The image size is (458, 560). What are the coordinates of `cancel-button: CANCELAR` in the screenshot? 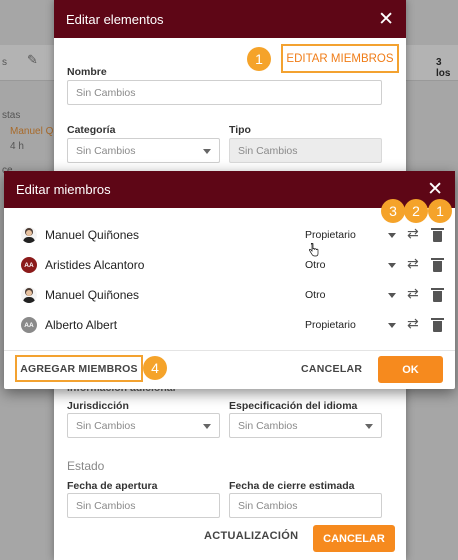 It's located at (331, 369).